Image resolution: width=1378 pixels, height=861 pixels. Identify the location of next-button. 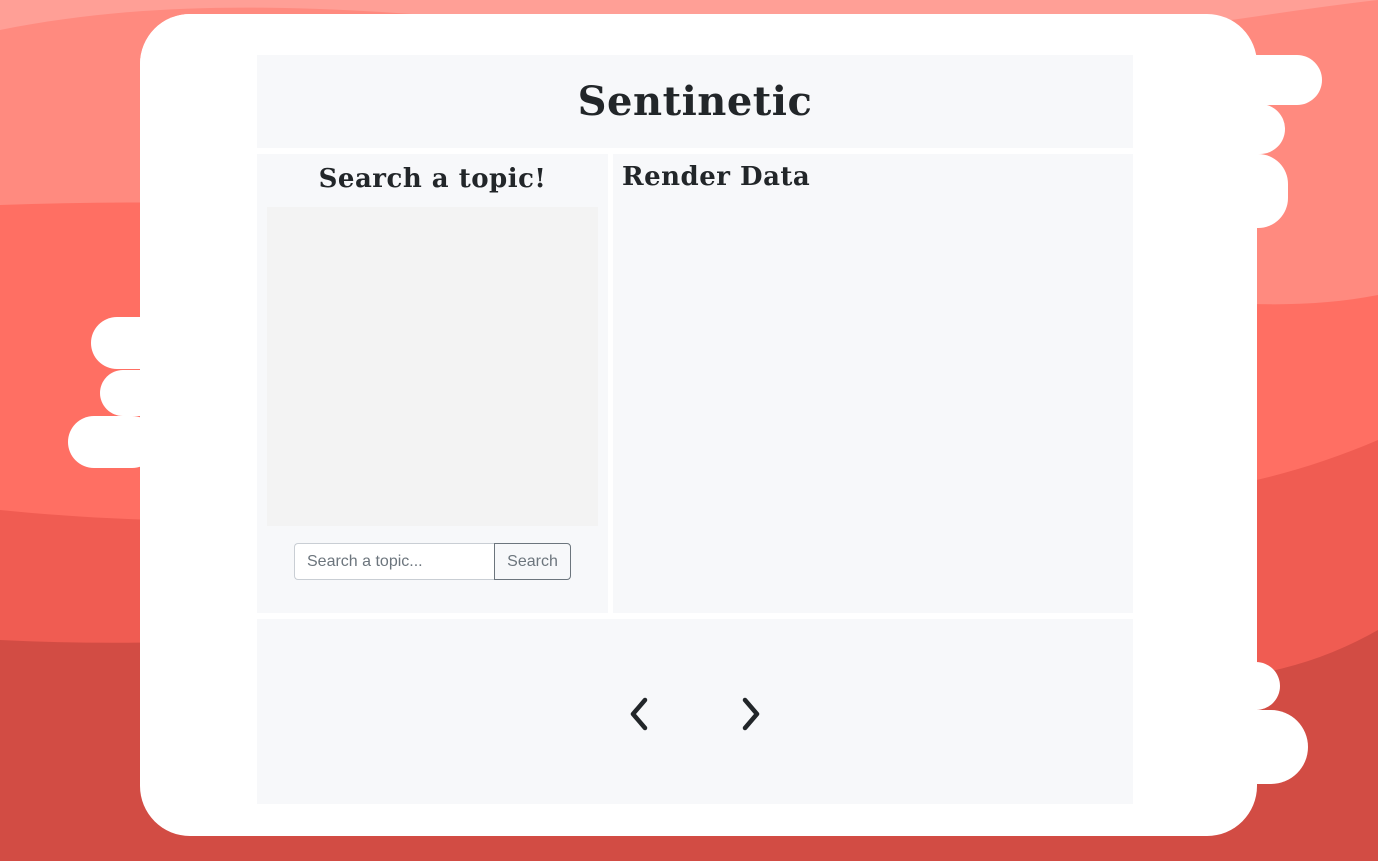
(750, 714).